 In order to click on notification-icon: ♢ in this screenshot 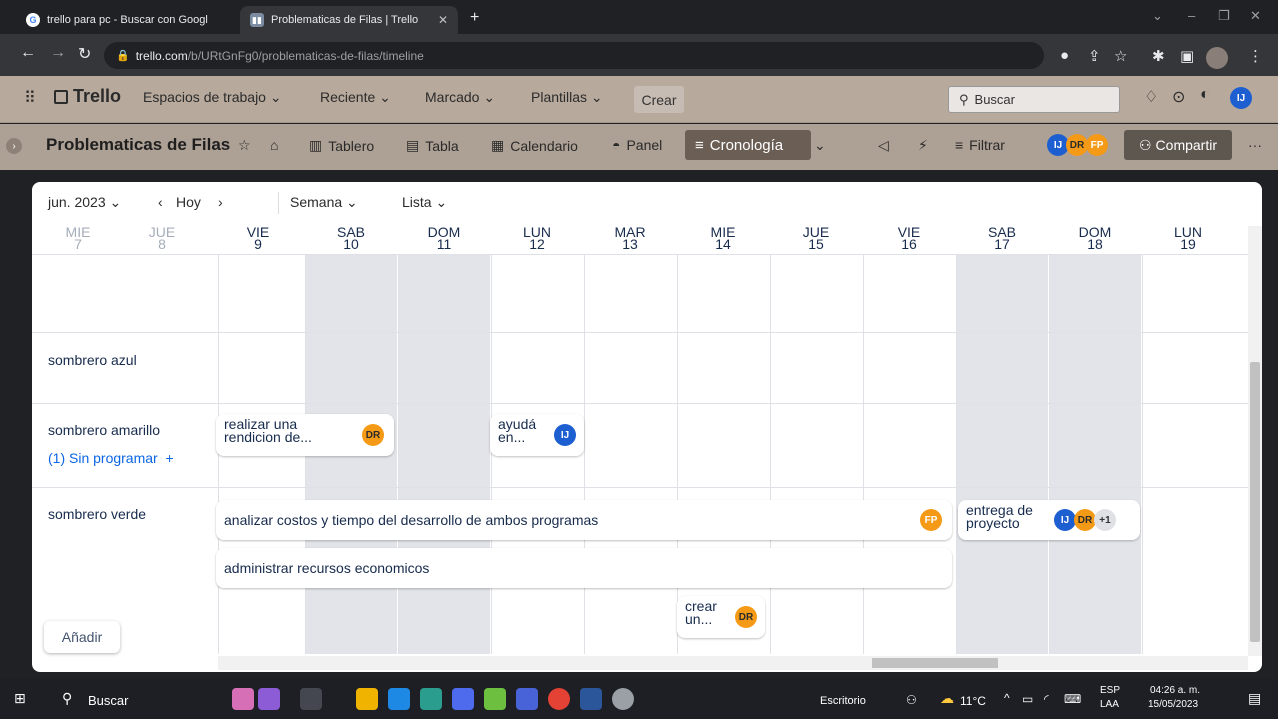, I will do `click(1151, 97)`.